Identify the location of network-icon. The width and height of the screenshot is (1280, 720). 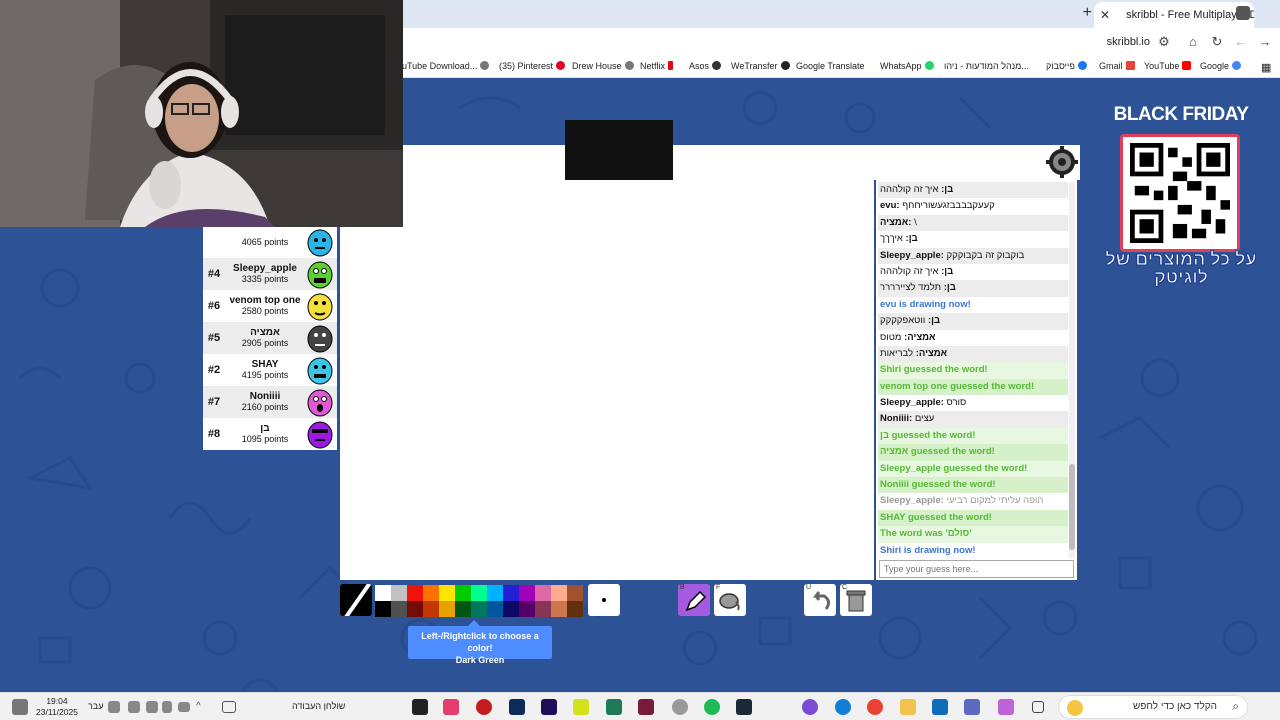
(152, 707).